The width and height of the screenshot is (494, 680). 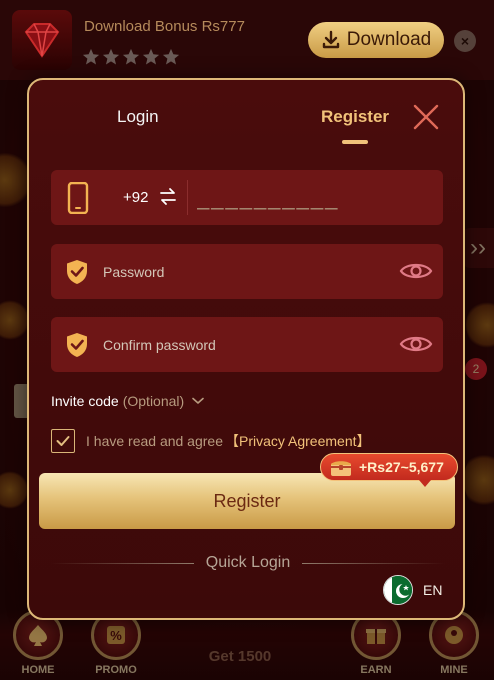 I want to click on tab-login: Login, so click(x=138, y=117).